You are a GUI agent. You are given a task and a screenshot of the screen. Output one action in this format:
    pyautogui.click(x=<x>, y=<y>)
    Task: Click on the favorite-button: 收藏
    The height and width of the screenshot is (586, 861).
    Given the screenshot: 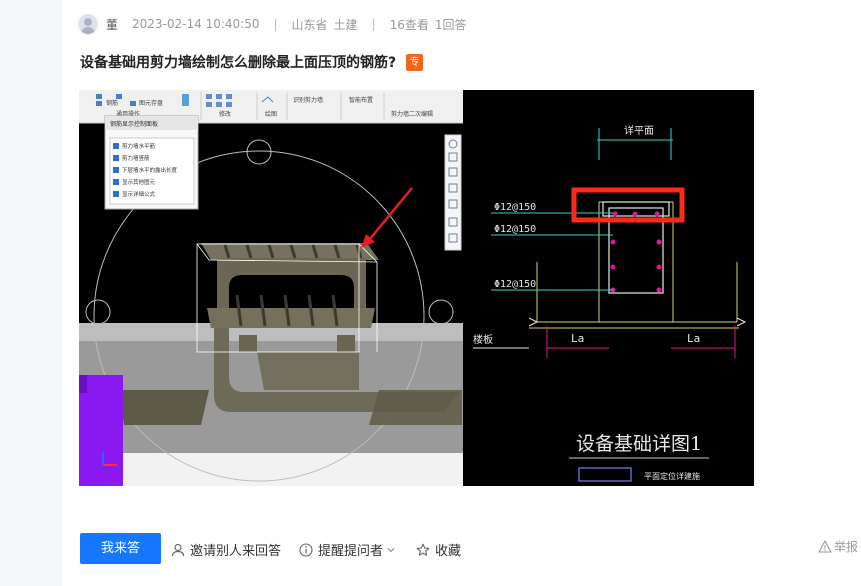 What is the action you would take?
    pyautogui.click(x=438, y=549)
    